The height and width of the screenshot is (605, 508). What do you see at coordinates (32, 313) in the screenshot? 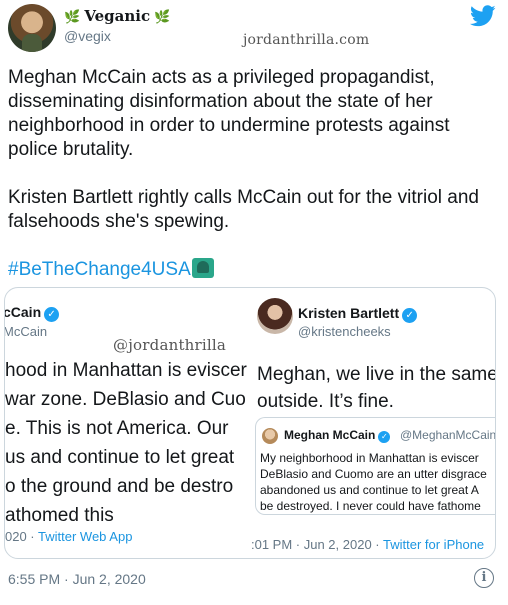
I see `left-tweet-name: cCain ✓` at bounding box center [32, 313].